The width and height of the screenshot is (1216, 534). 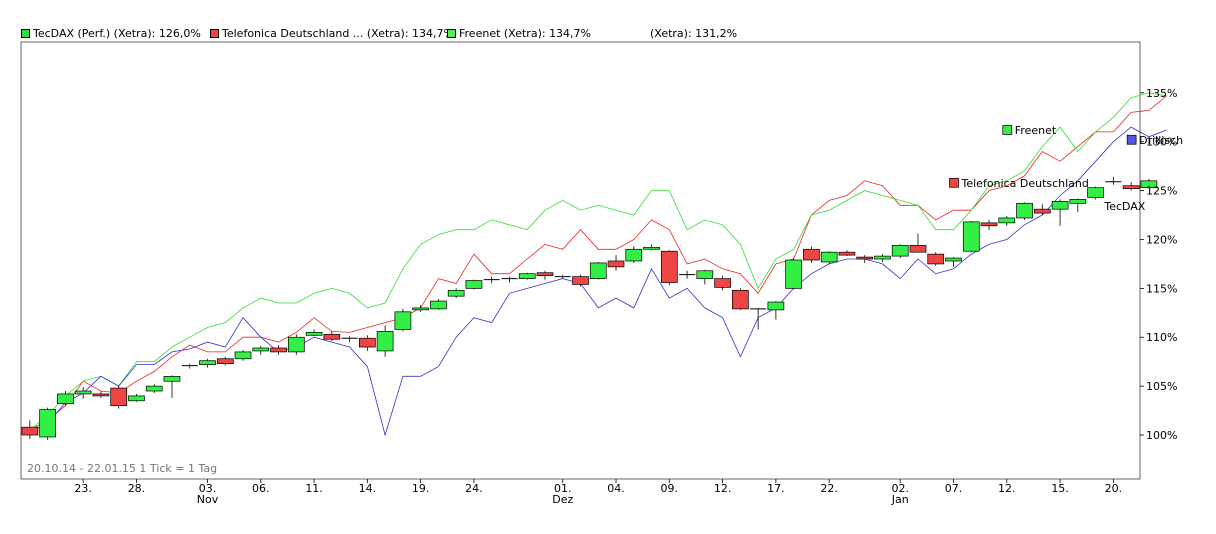 I want to click on x-month-label: Jan, so click(x=900, y=499).